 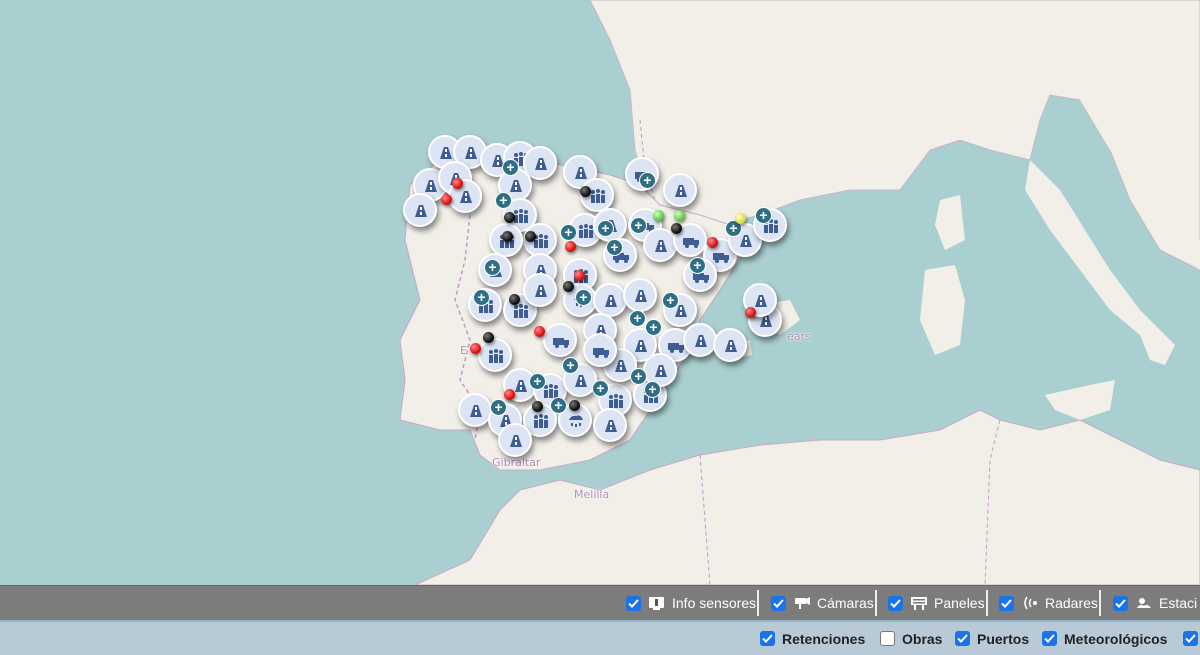 I want to click on layer-radares-label: Radares, so click(x=1071, y=603).